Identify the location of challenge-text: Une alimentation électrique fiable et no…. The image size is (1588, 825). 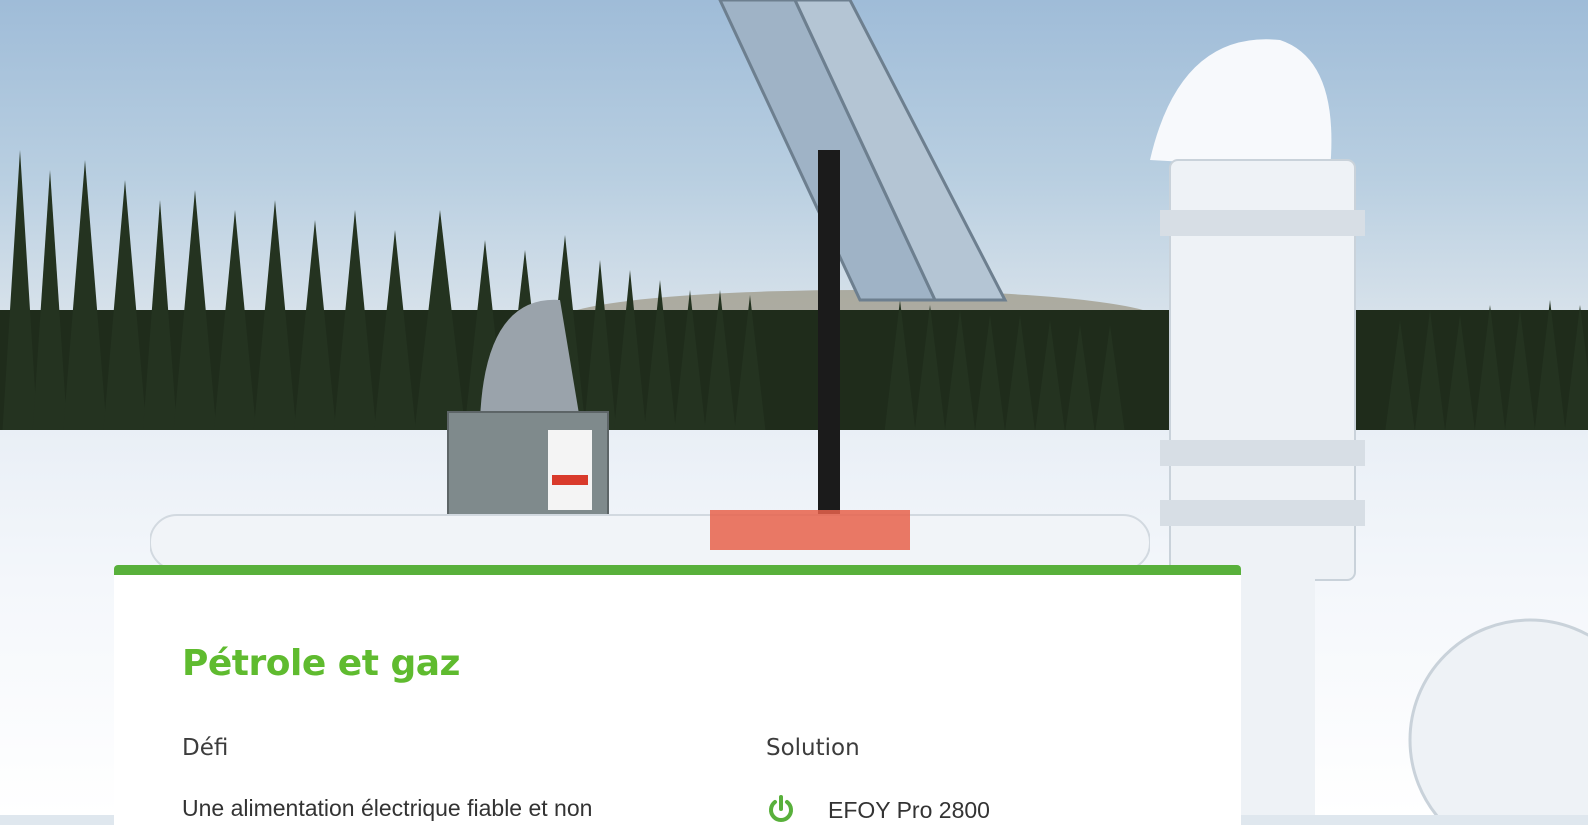
(387, 808).